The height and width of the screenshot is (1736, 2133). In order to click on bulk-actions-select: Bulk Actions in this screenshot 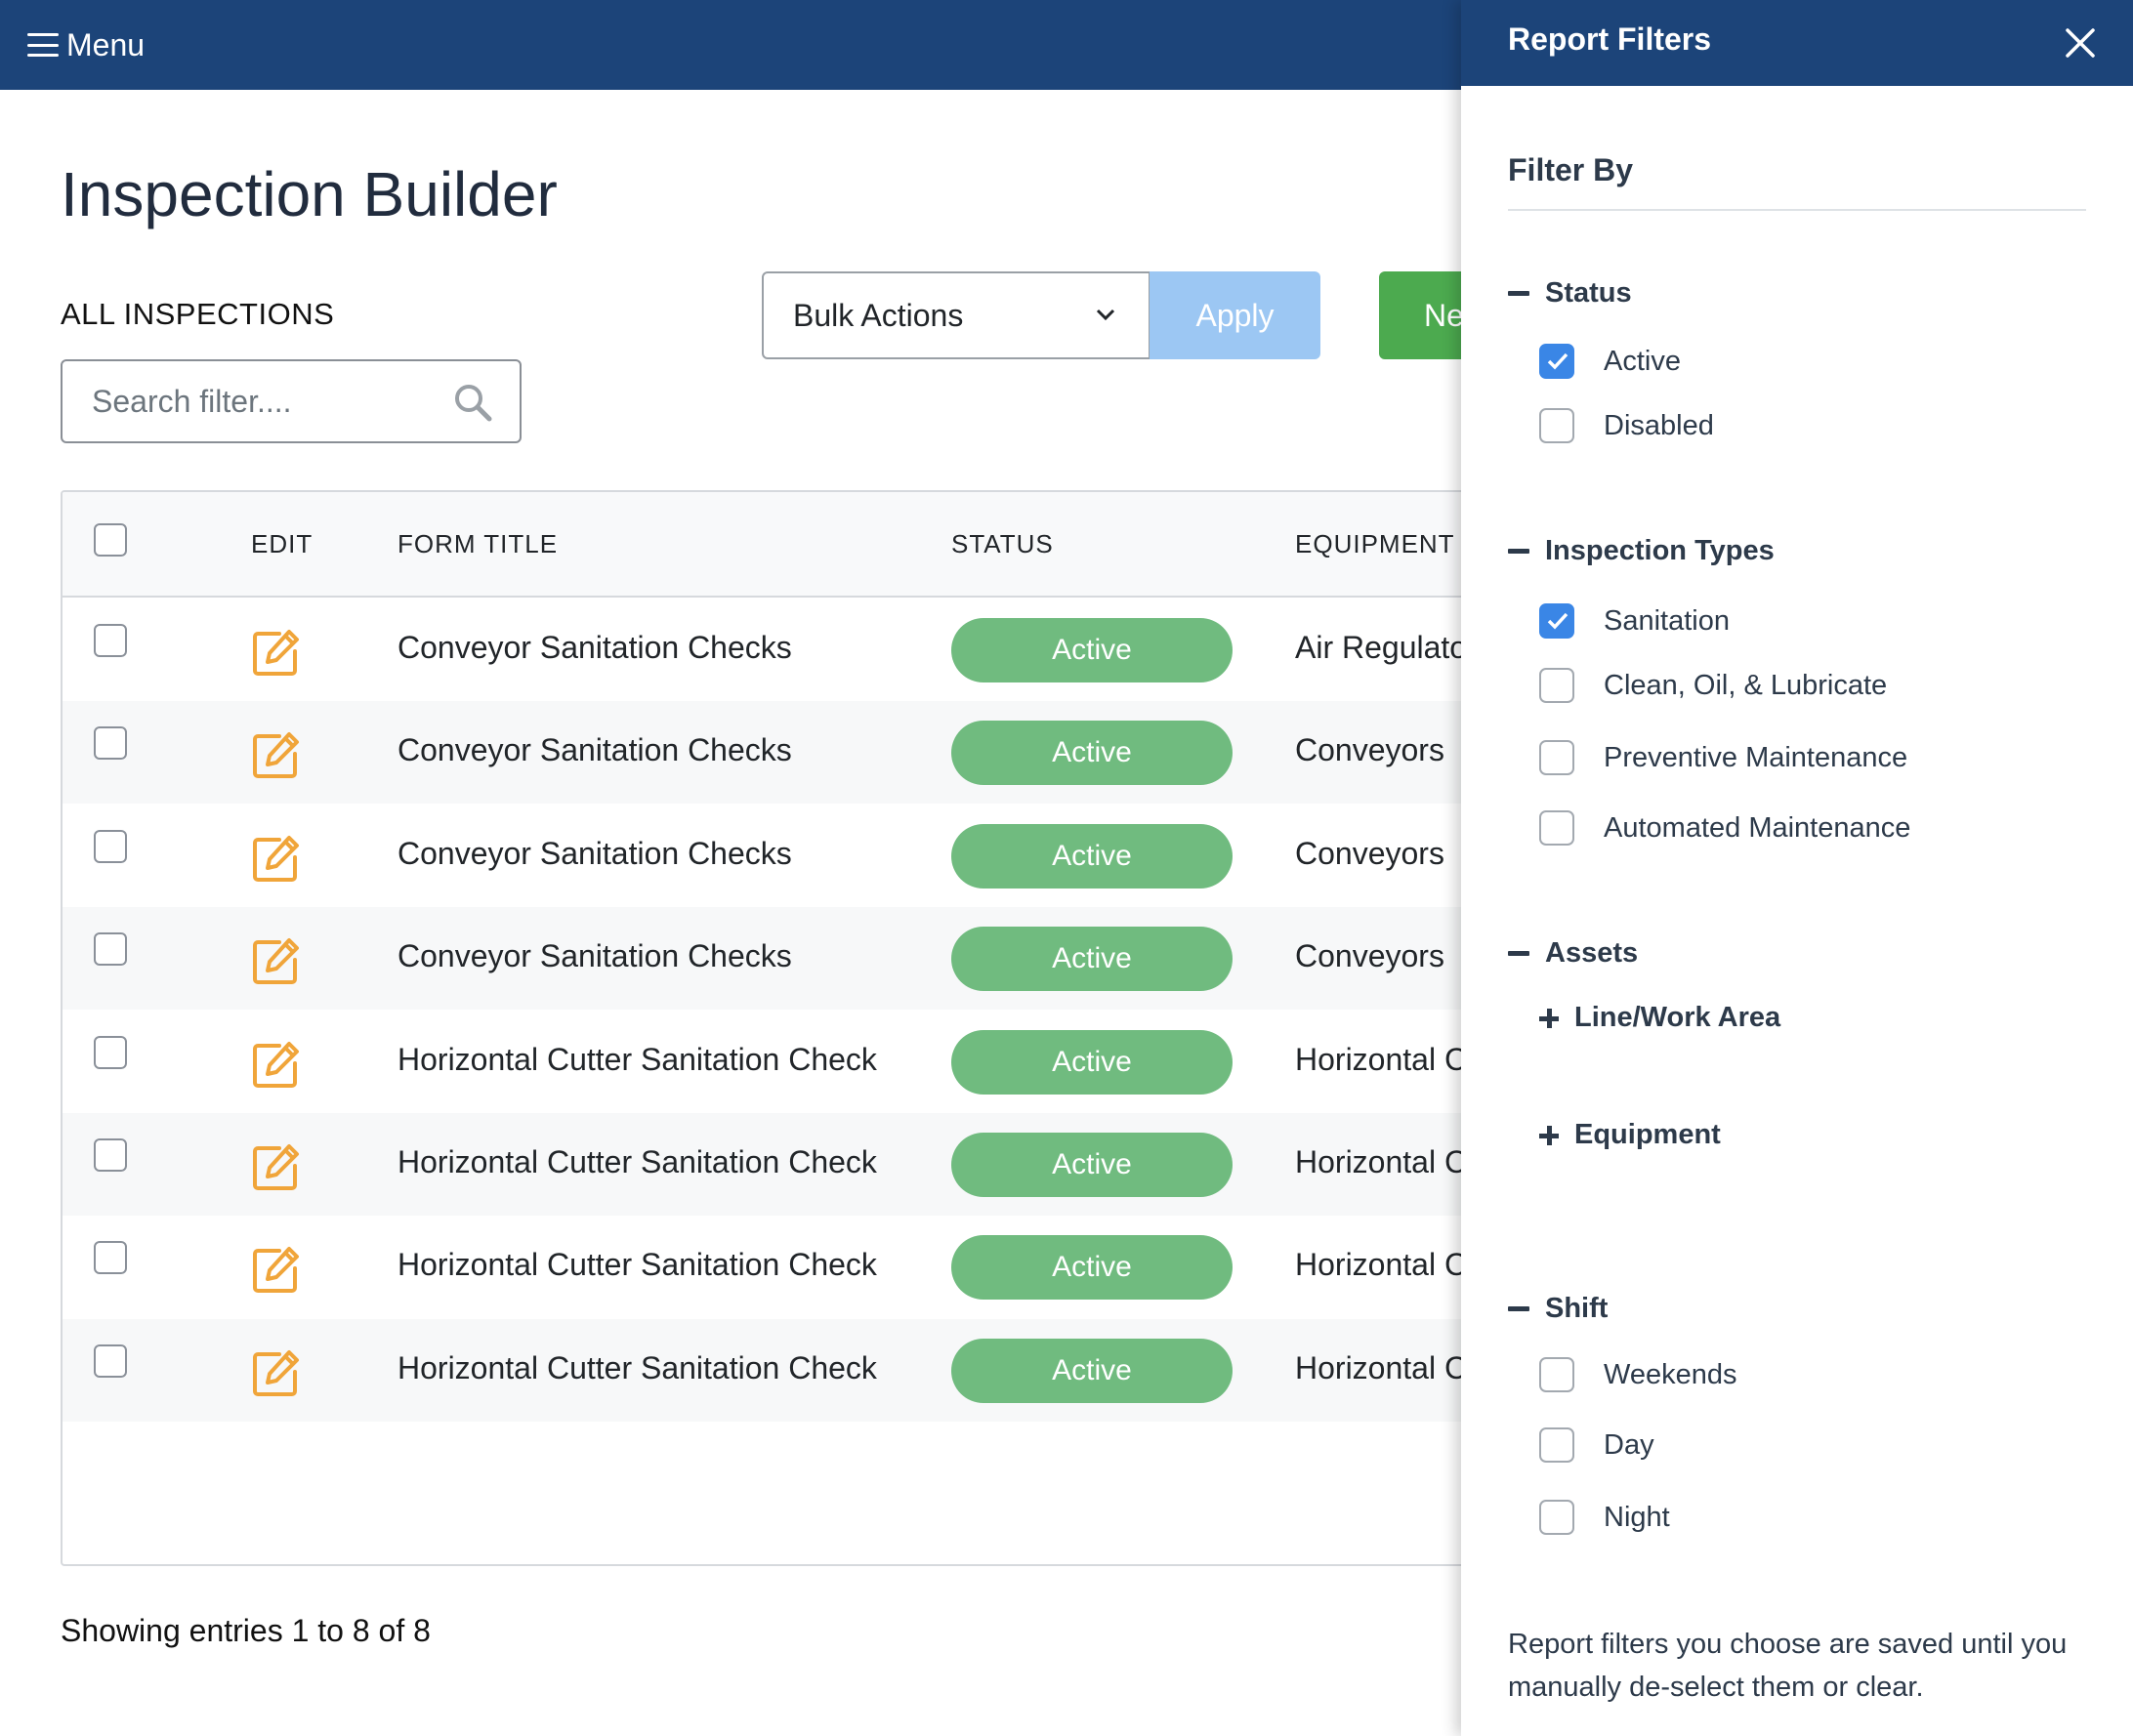, I will do `click(956, 315)`.